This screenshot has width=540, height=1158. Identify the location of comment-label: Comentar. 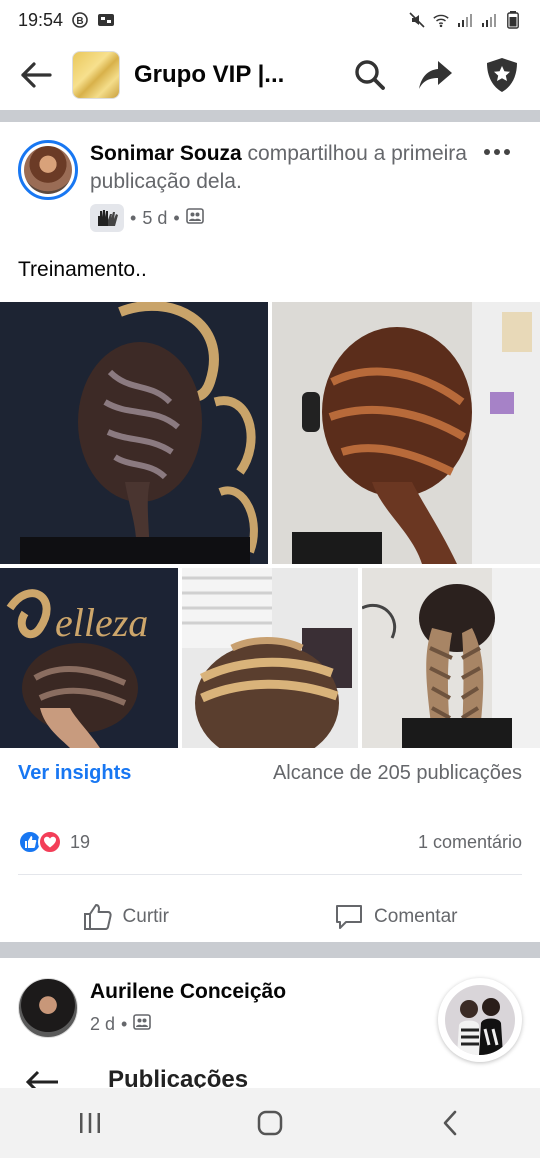
(416, 916).